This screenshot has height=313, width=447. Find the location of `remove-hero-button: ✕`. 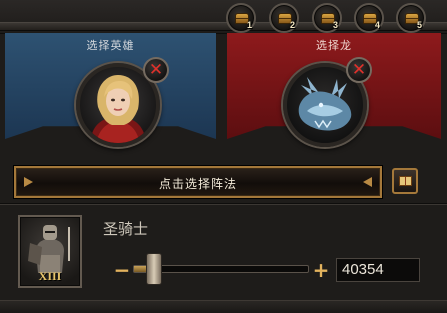

remove-hero-button: ✕ is located at coordinates (156, 70).